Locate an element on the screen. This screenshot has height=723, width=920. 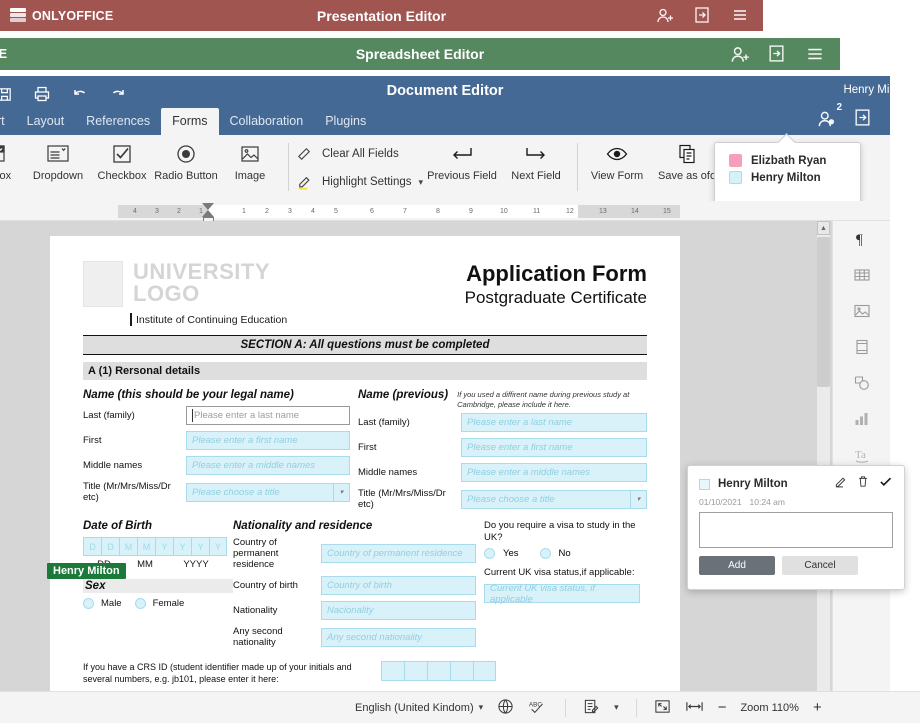
radio-button-tool: Radio Button is located at coordinates (186, 158).